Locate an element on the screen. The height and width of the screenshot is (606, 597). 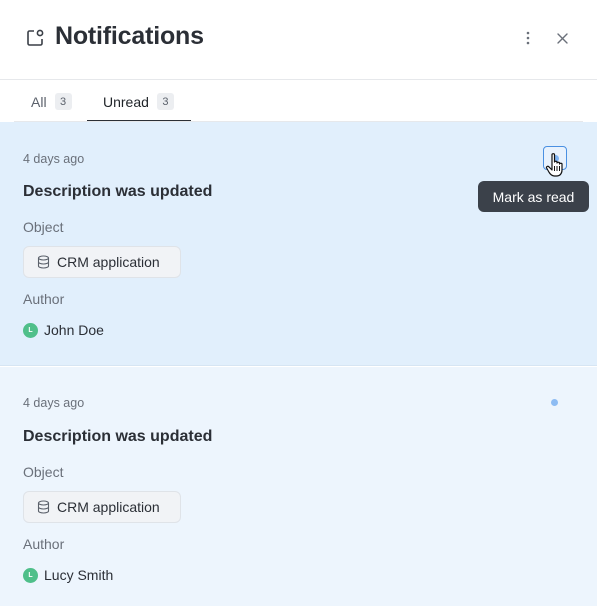
close-icon is located at coordinates (562, 38).